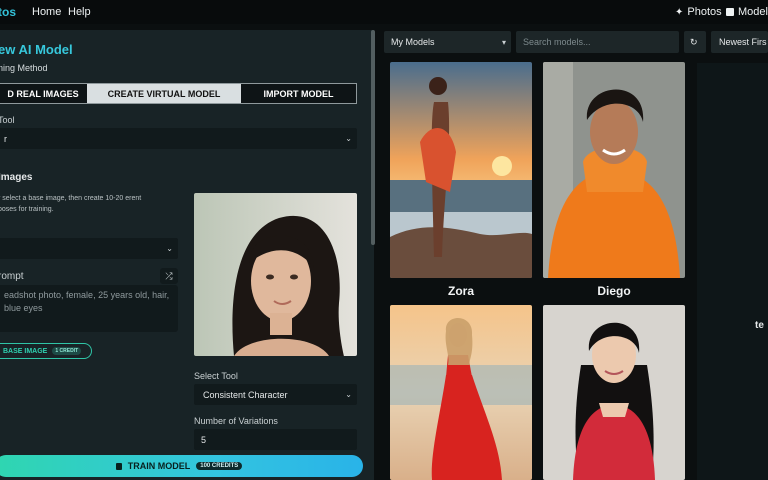  I want to click on red-dress-photo, so click(461, 392).